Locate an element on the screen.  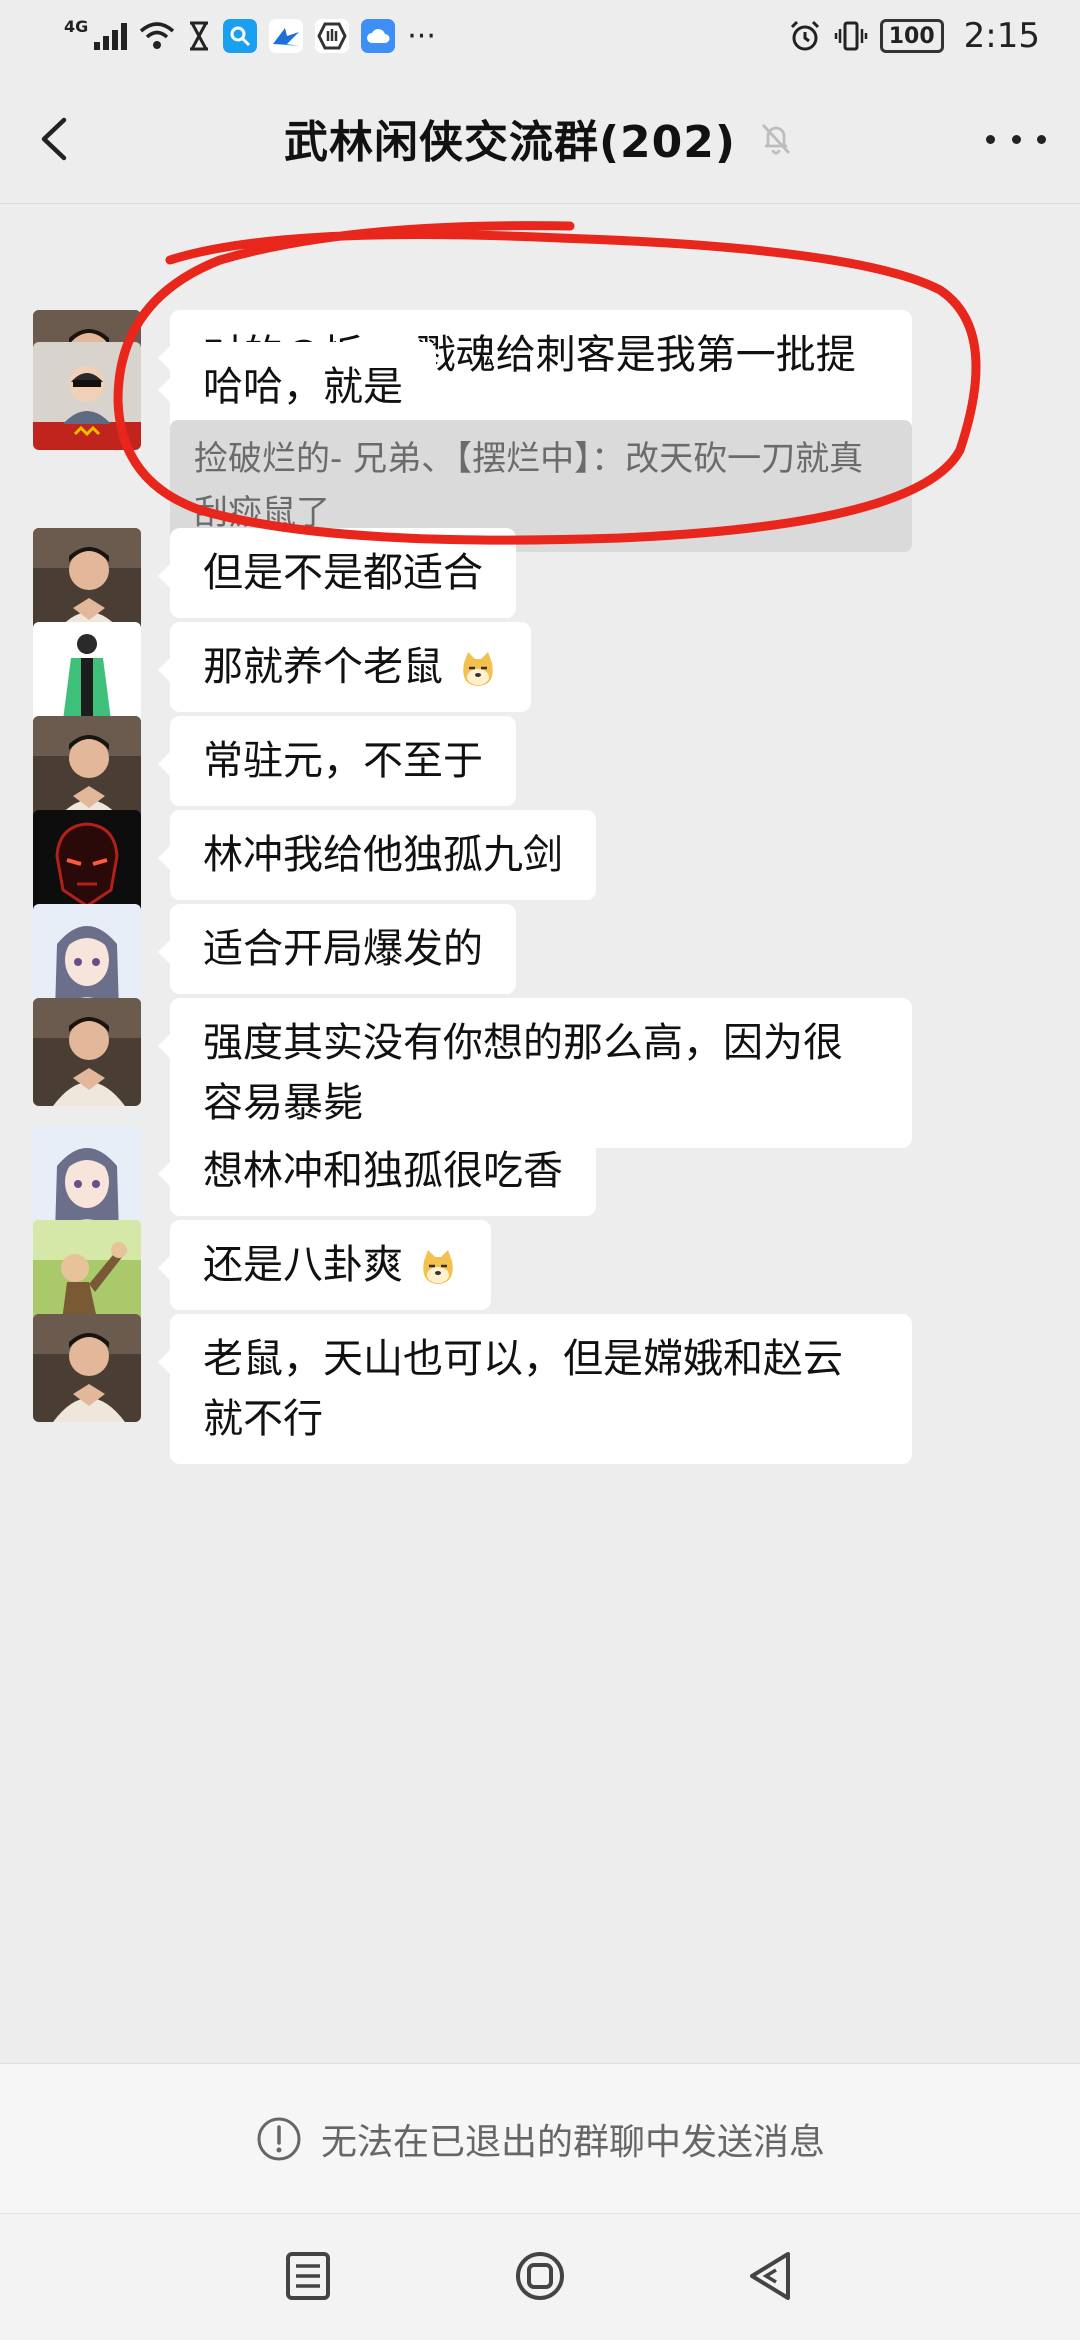
hourglass-icon is located at coordinates (199, 36).